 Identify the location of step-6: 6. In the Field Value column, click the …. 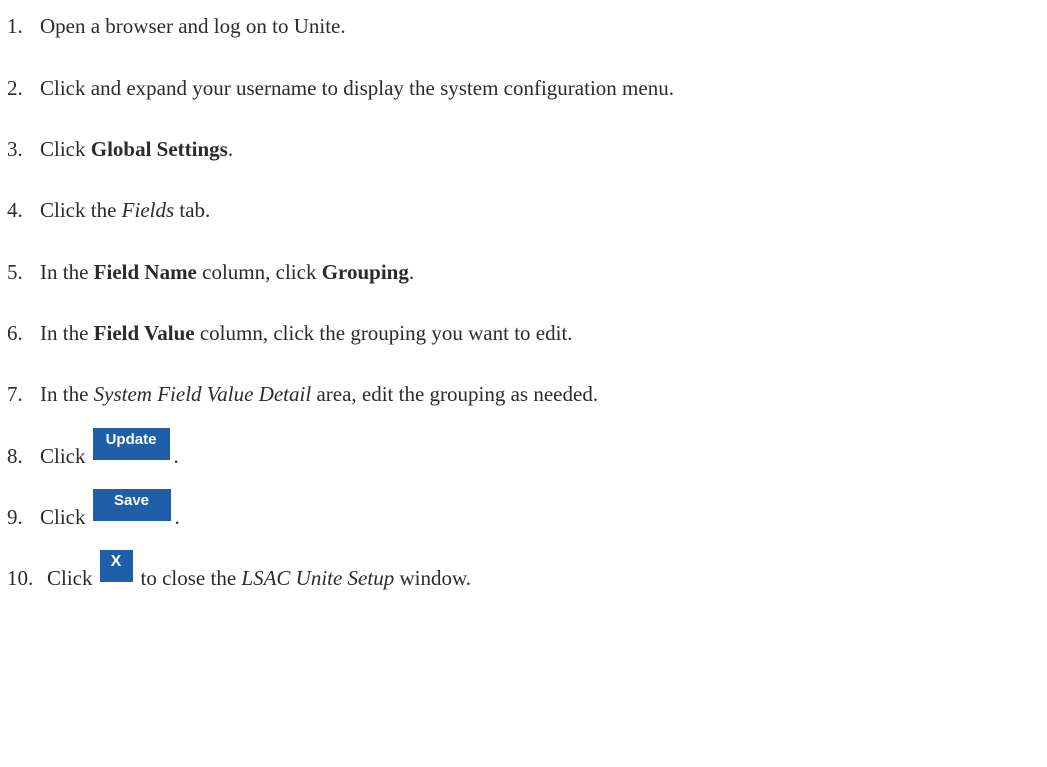
(290, 333).